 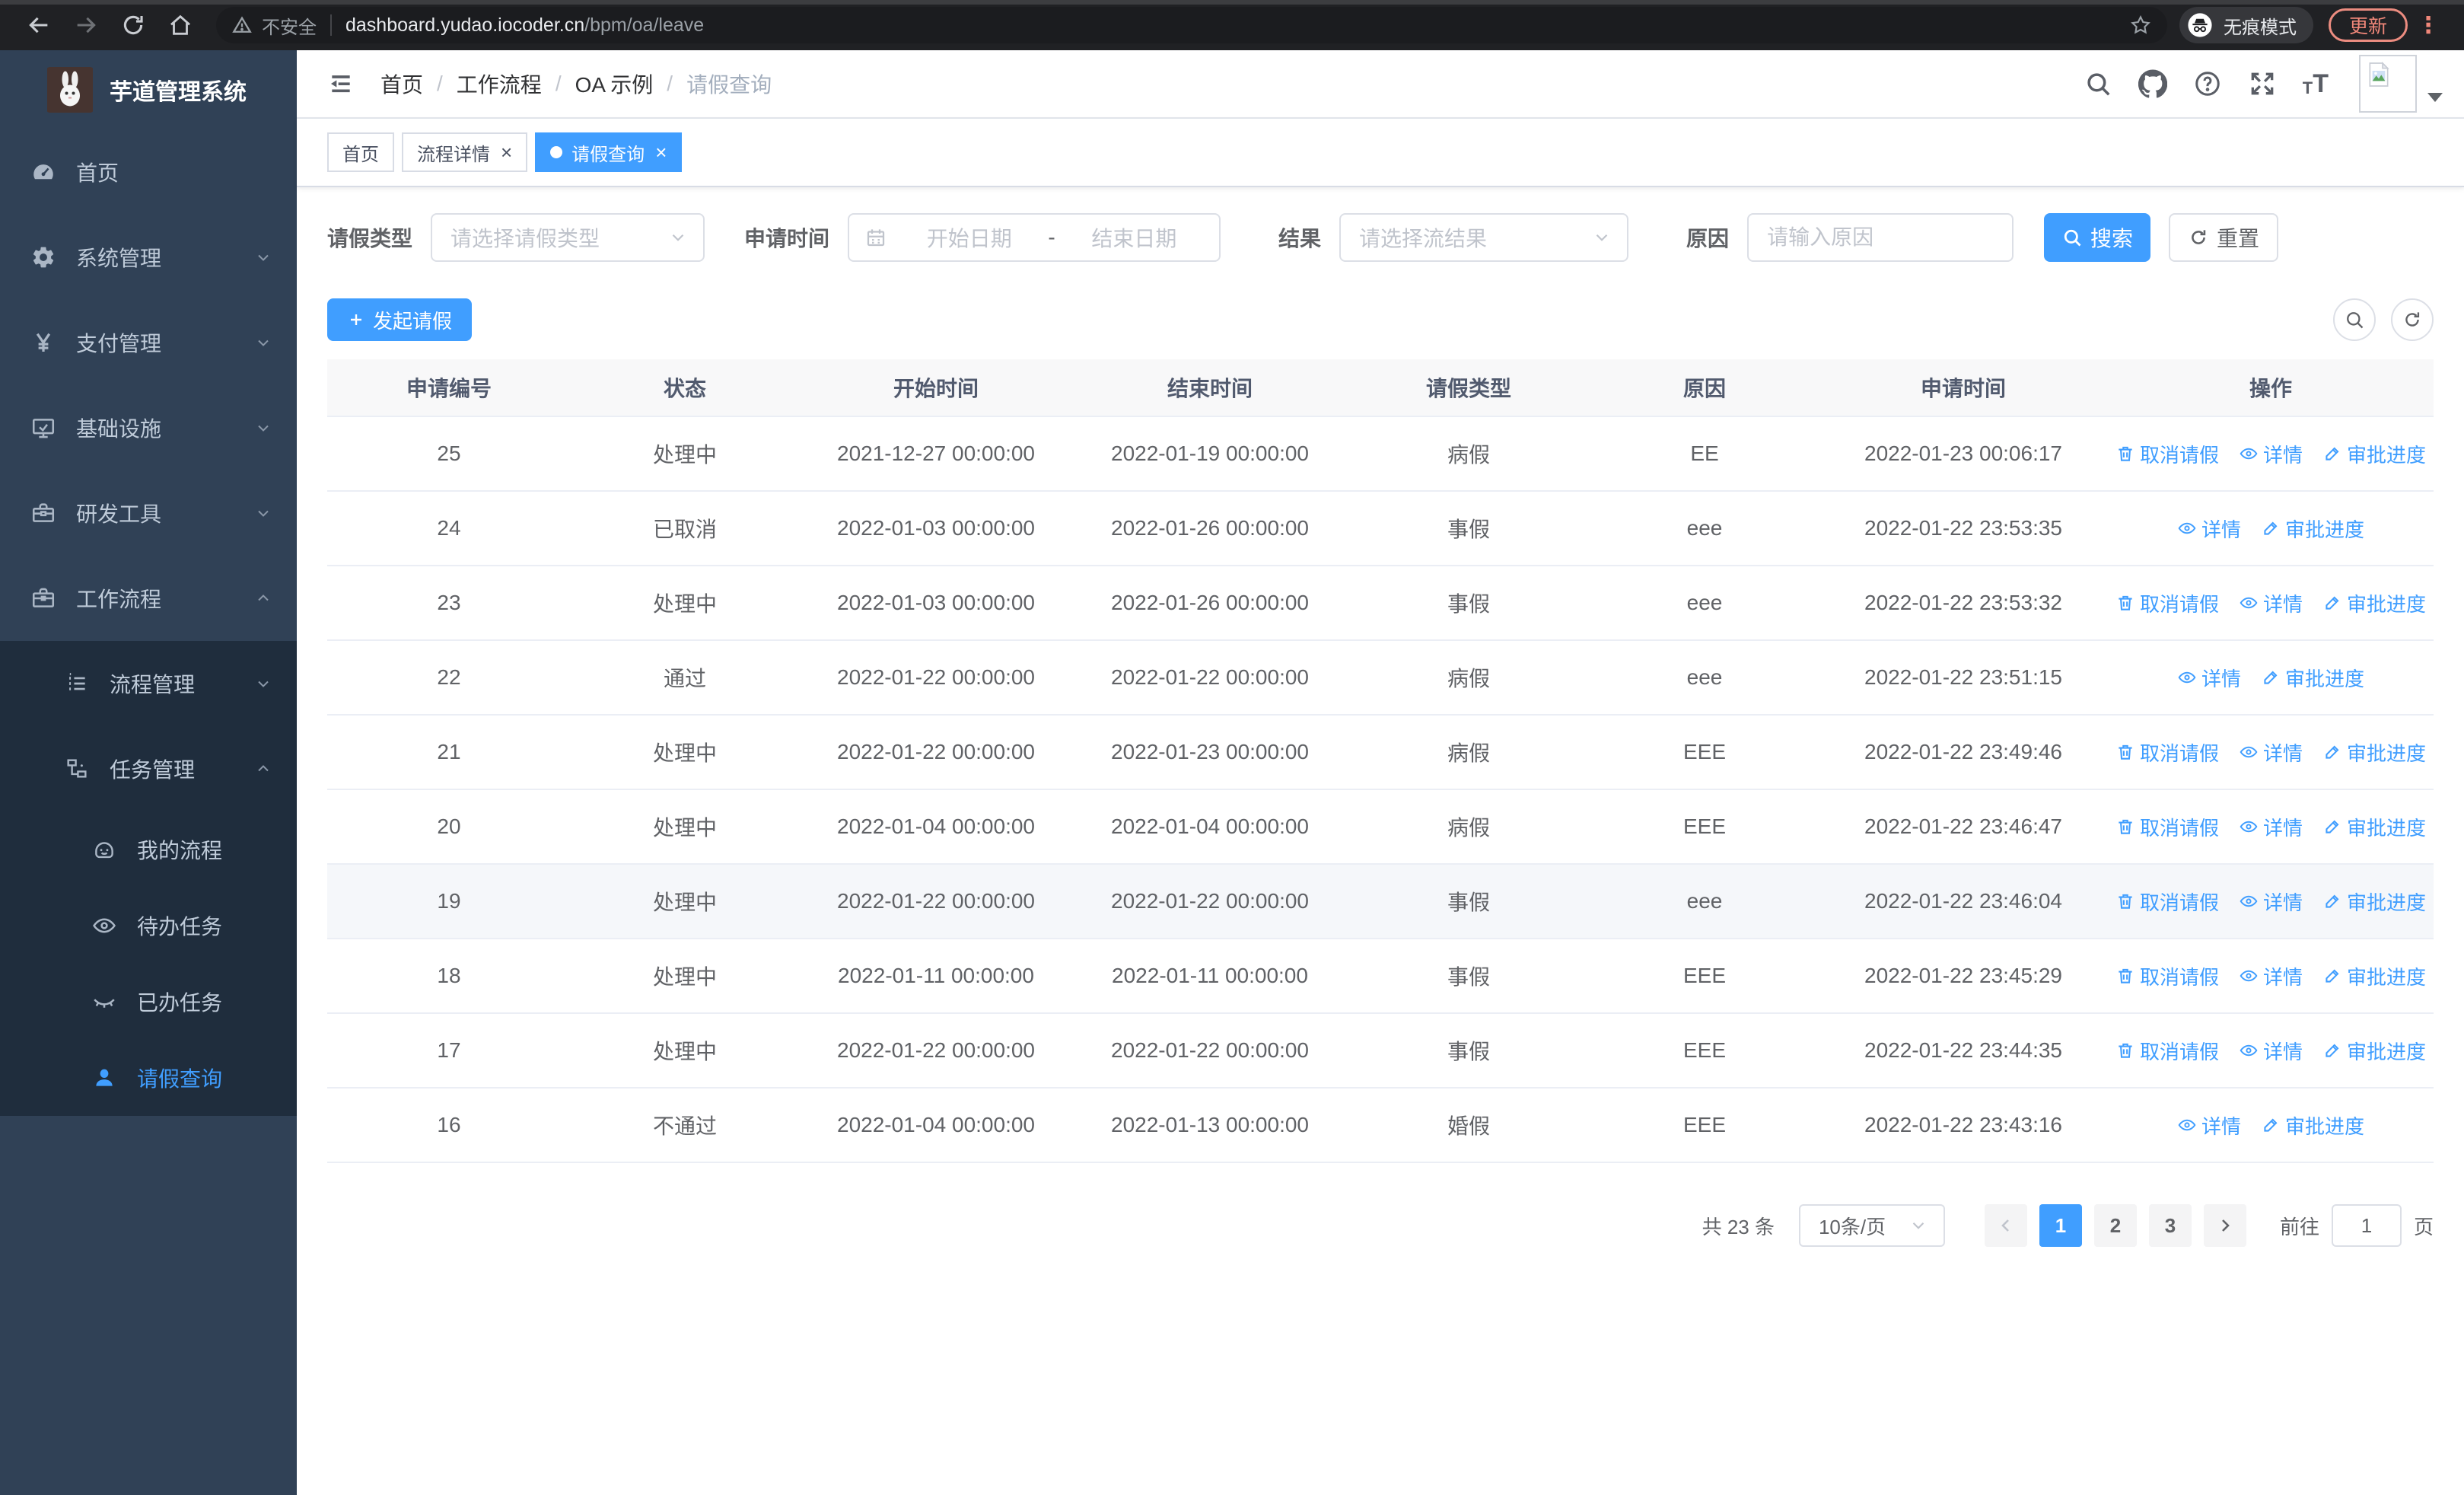 What do you see at coordinates (2005, 1226) in the screenshot?
I see `prev-page-button` at bounding box center [2005, 1226].